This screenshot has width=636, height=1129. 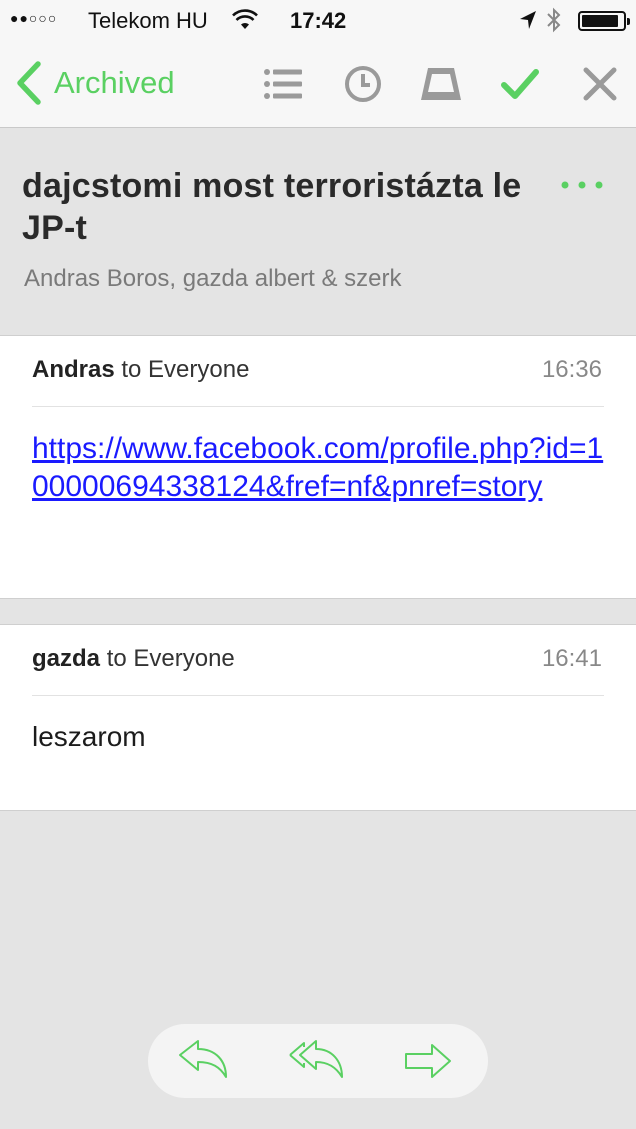 I want to click on clock-time: 17:42, so click(x=318, y=20).